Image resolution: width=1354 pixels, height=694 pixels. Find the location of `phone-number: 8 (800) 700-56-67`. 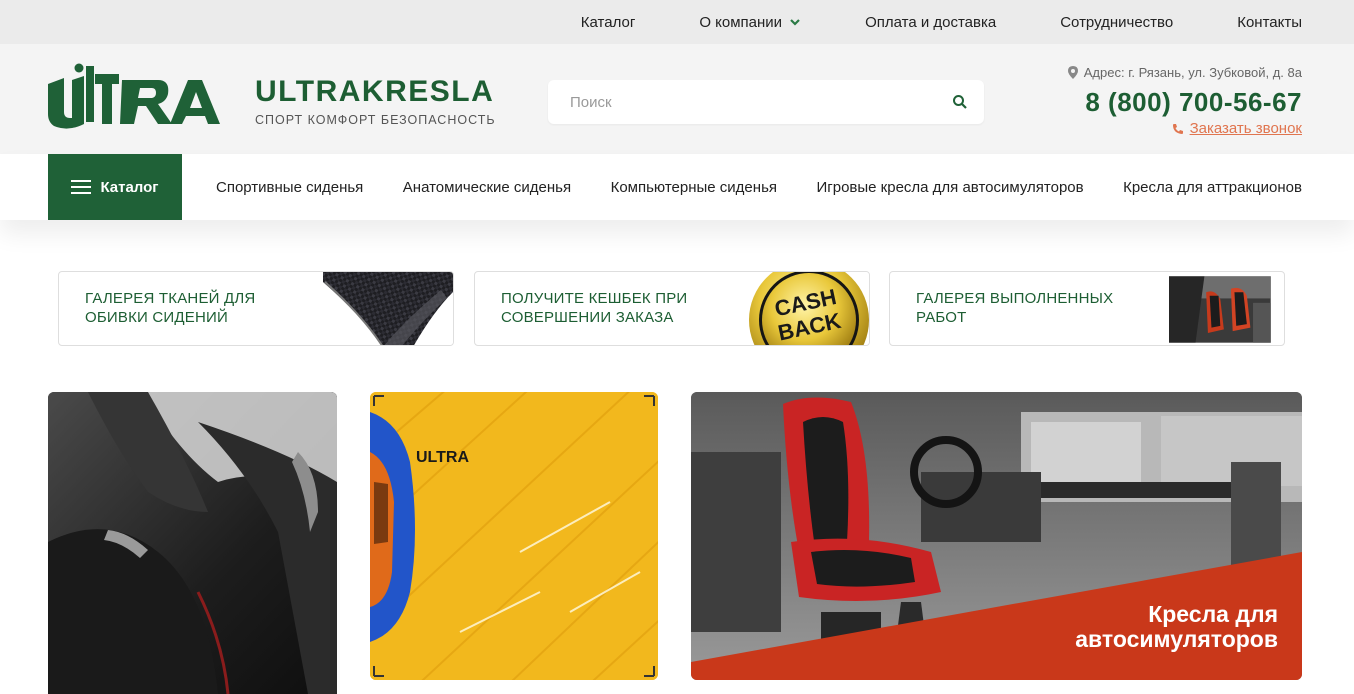

phone-number: 8 (800) 700-56-67 is located at coordinates (1193, 102).